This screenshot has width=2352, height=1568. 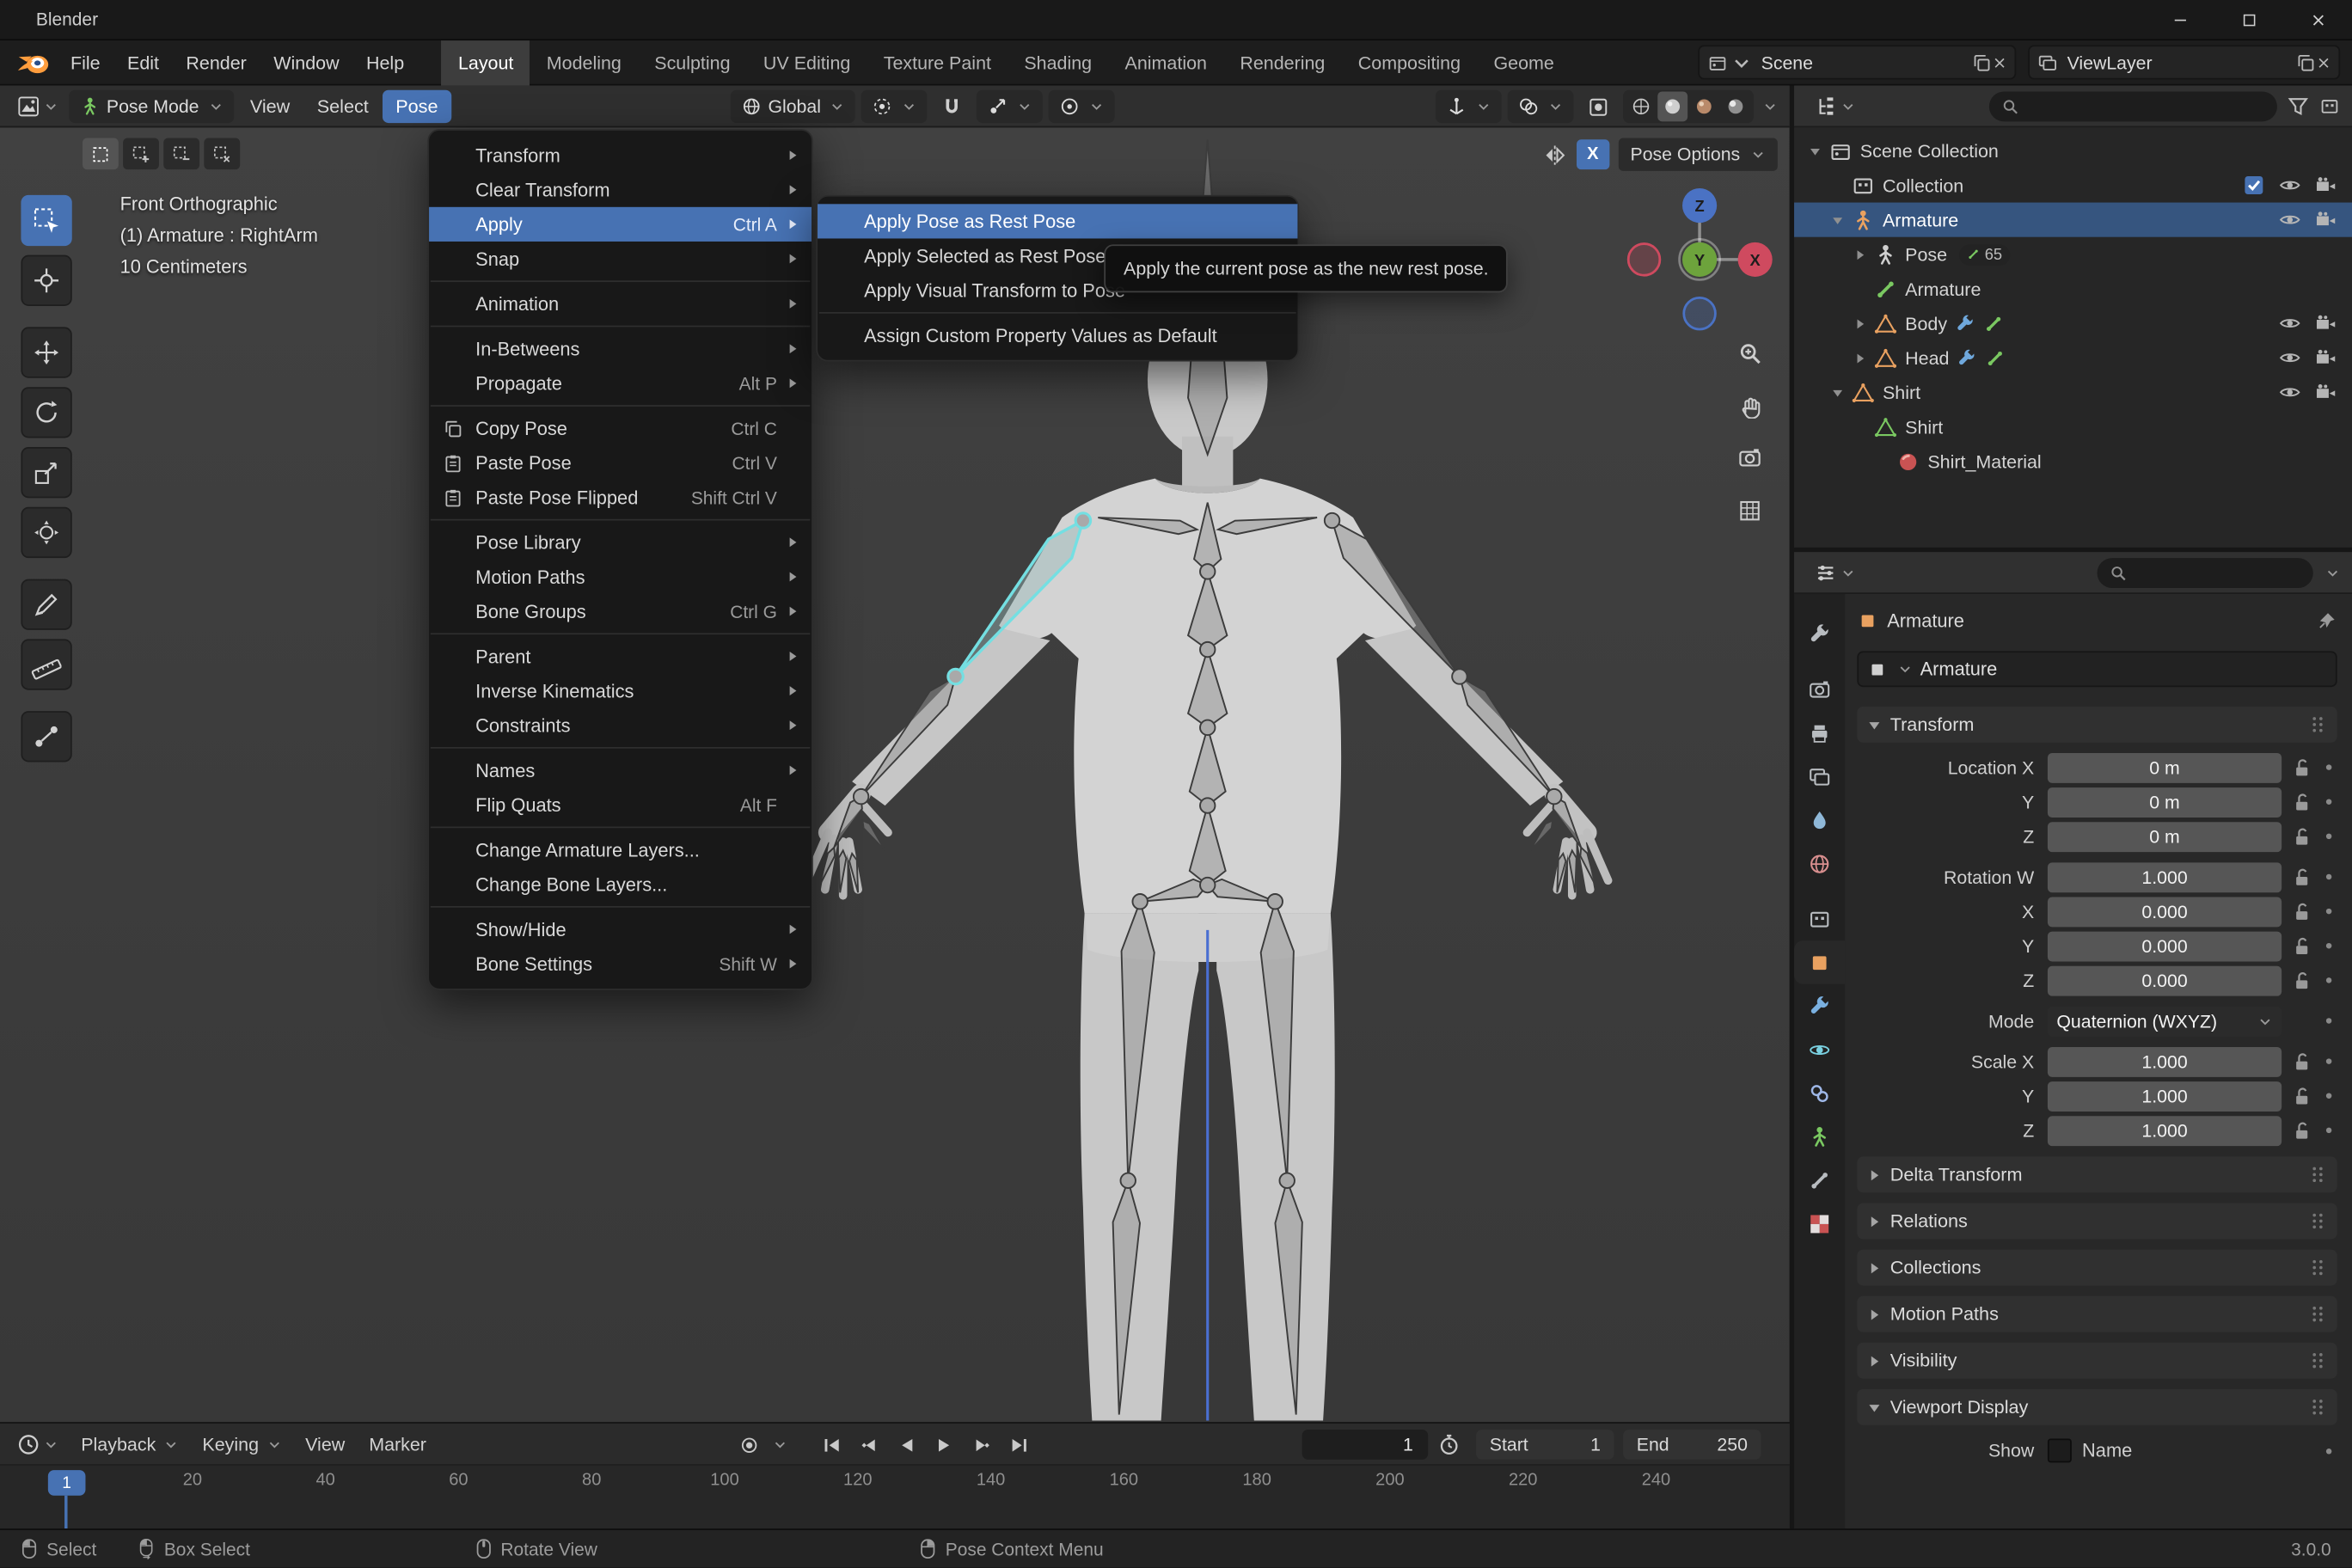 I want to click on properties-tab-texture, so click(x=1819, y=1224).